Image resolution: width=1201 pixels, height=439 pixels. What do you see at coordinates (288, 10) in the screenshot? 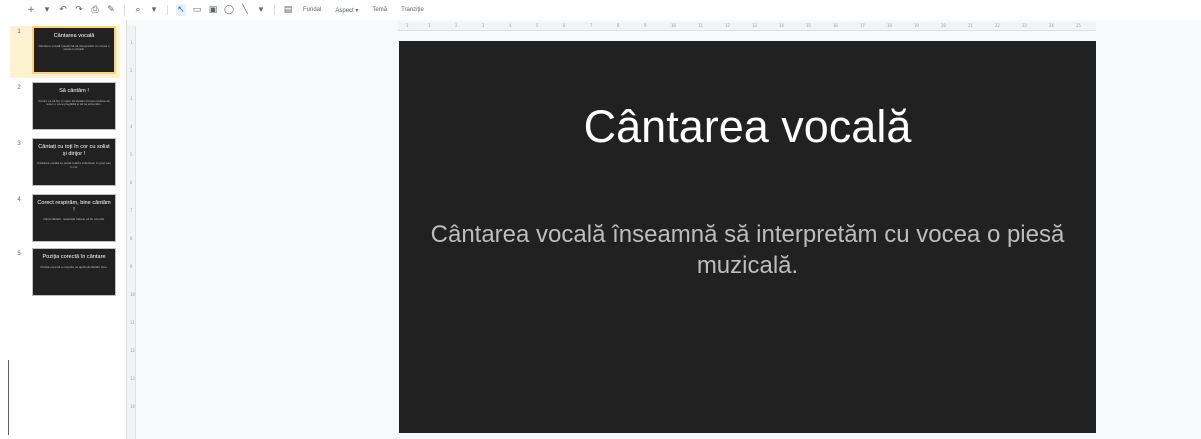
I see `comment-icon: ▤` at bounding box center [288, 10].